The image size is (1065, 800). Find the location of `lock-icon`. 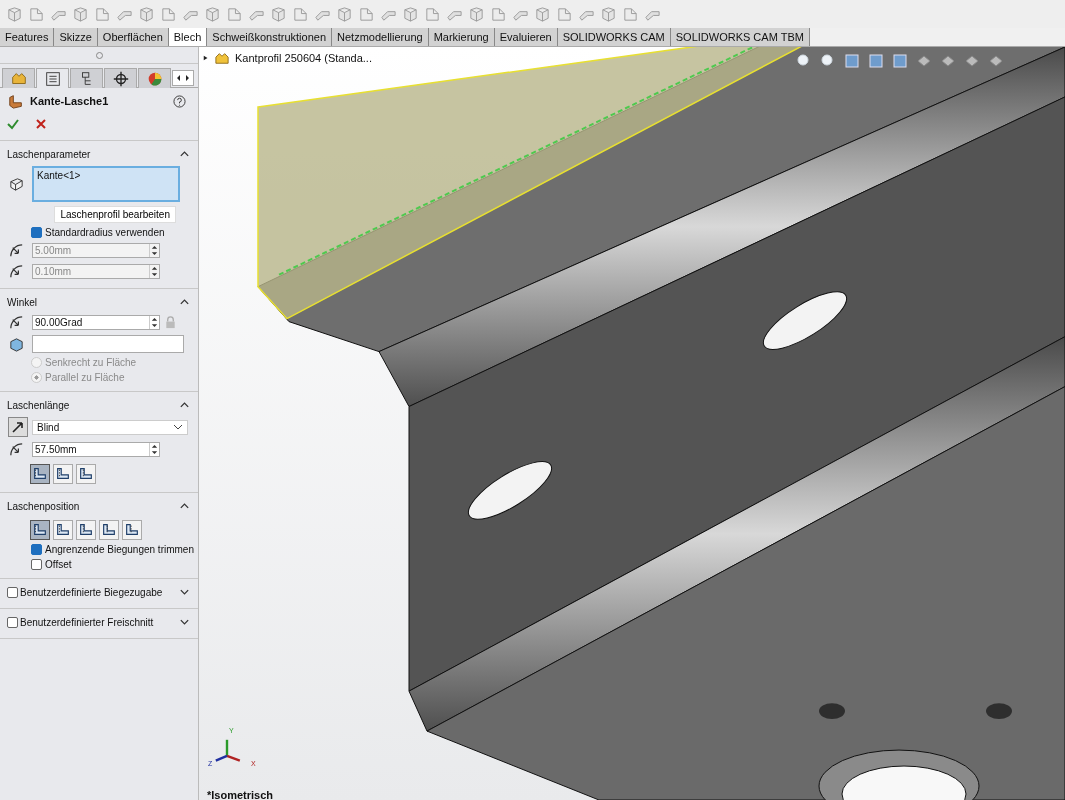

lock-icon is located at coordinates (170, 322).